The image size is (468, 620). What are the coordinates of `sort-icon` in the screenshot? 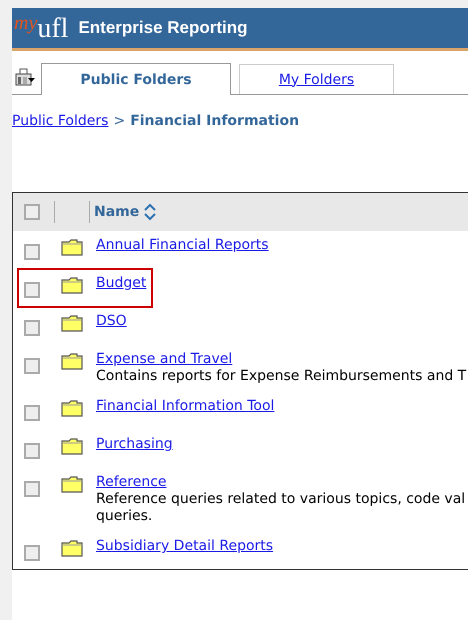 It's located at (150, 212).